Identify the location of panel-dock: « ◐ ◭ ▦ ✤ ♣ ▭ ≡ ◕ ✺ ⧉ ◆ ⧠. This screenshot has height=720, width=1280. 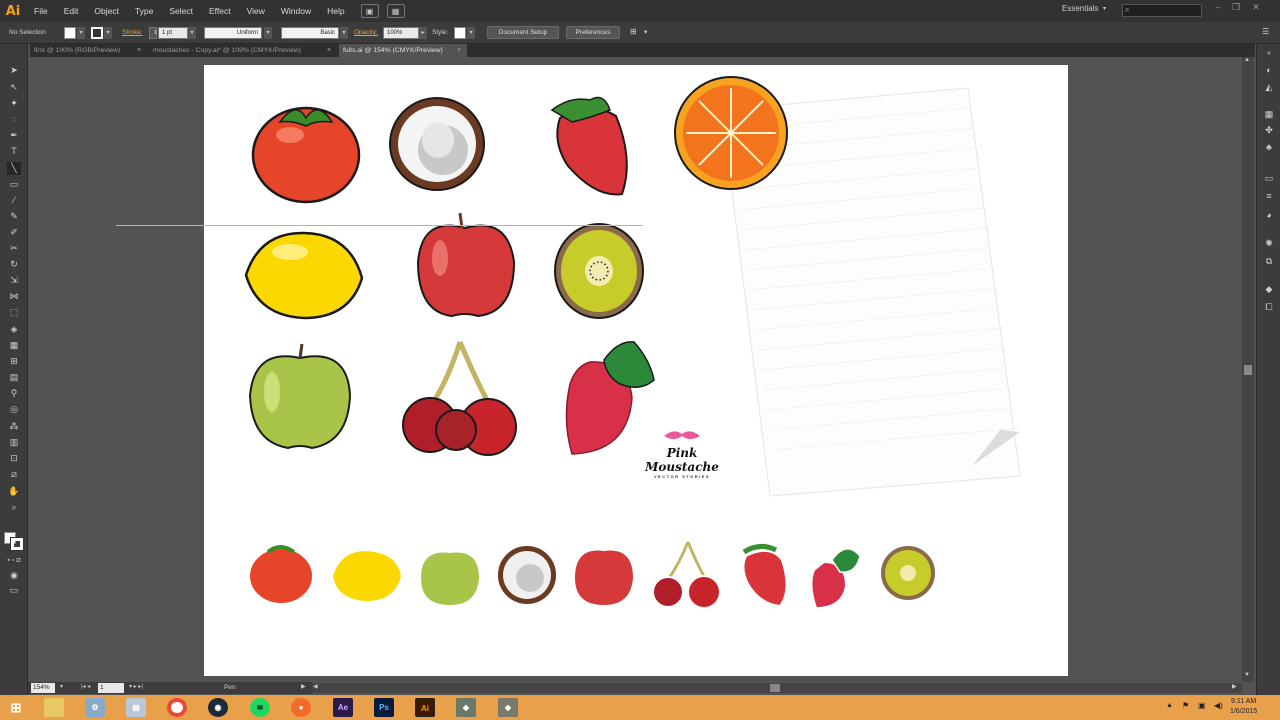
(1268, 369).